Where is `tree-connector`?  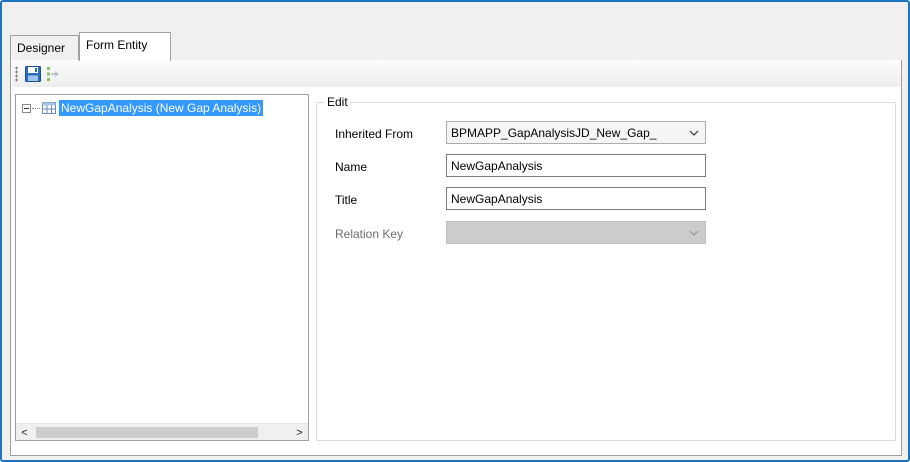 tree-connector is located at coordinates (36, 108).